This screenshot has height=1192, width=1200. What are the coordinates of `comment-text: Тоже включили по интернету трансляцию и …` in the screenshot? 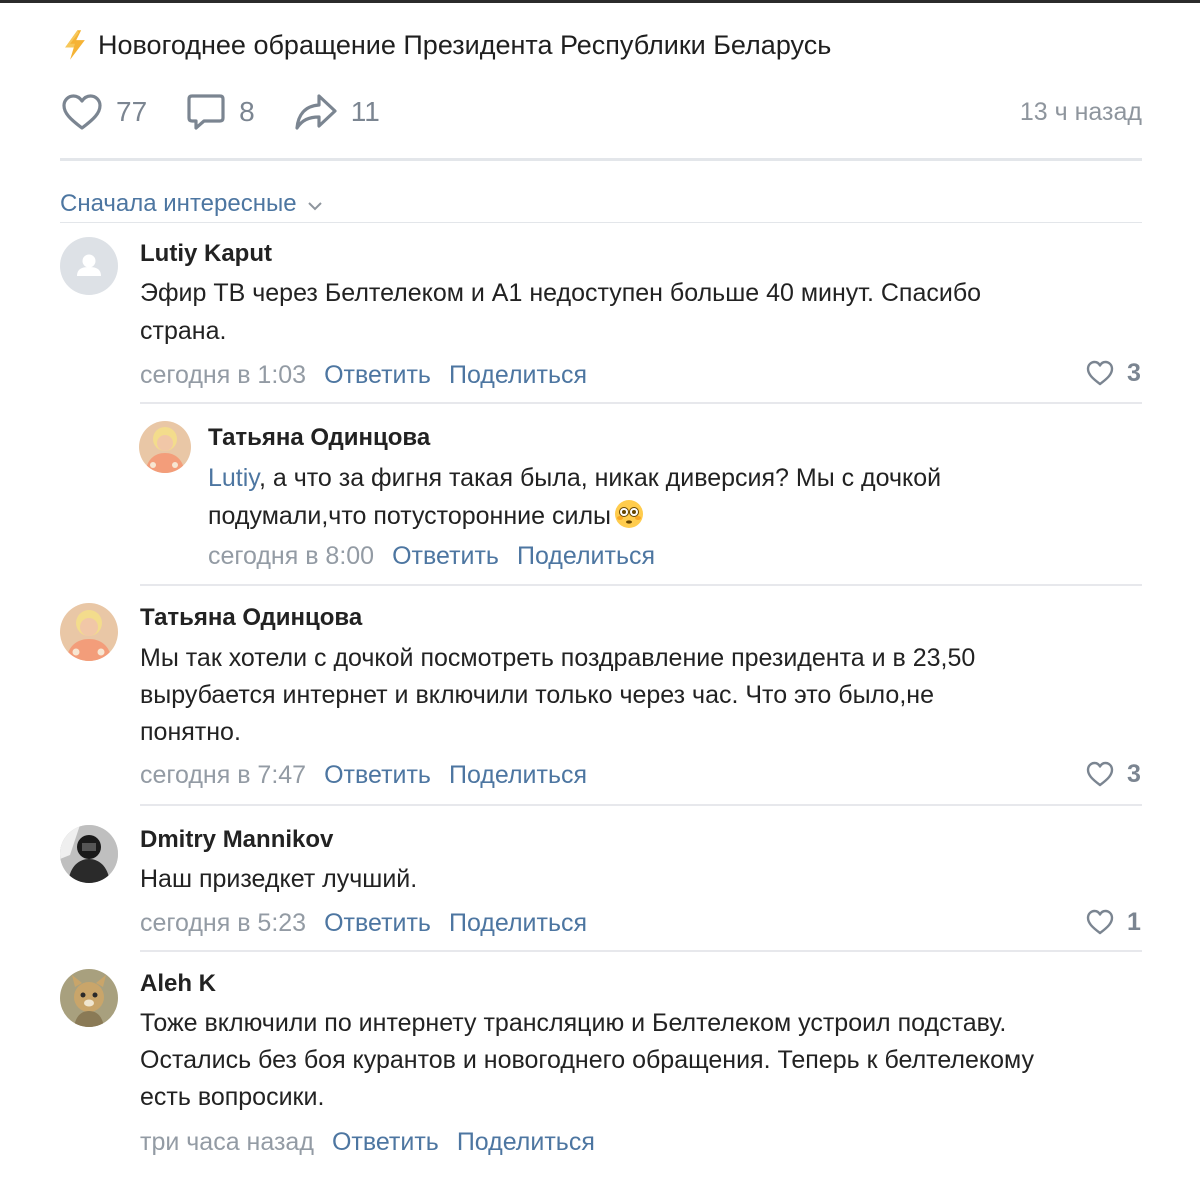 It's located at (587, 1060).